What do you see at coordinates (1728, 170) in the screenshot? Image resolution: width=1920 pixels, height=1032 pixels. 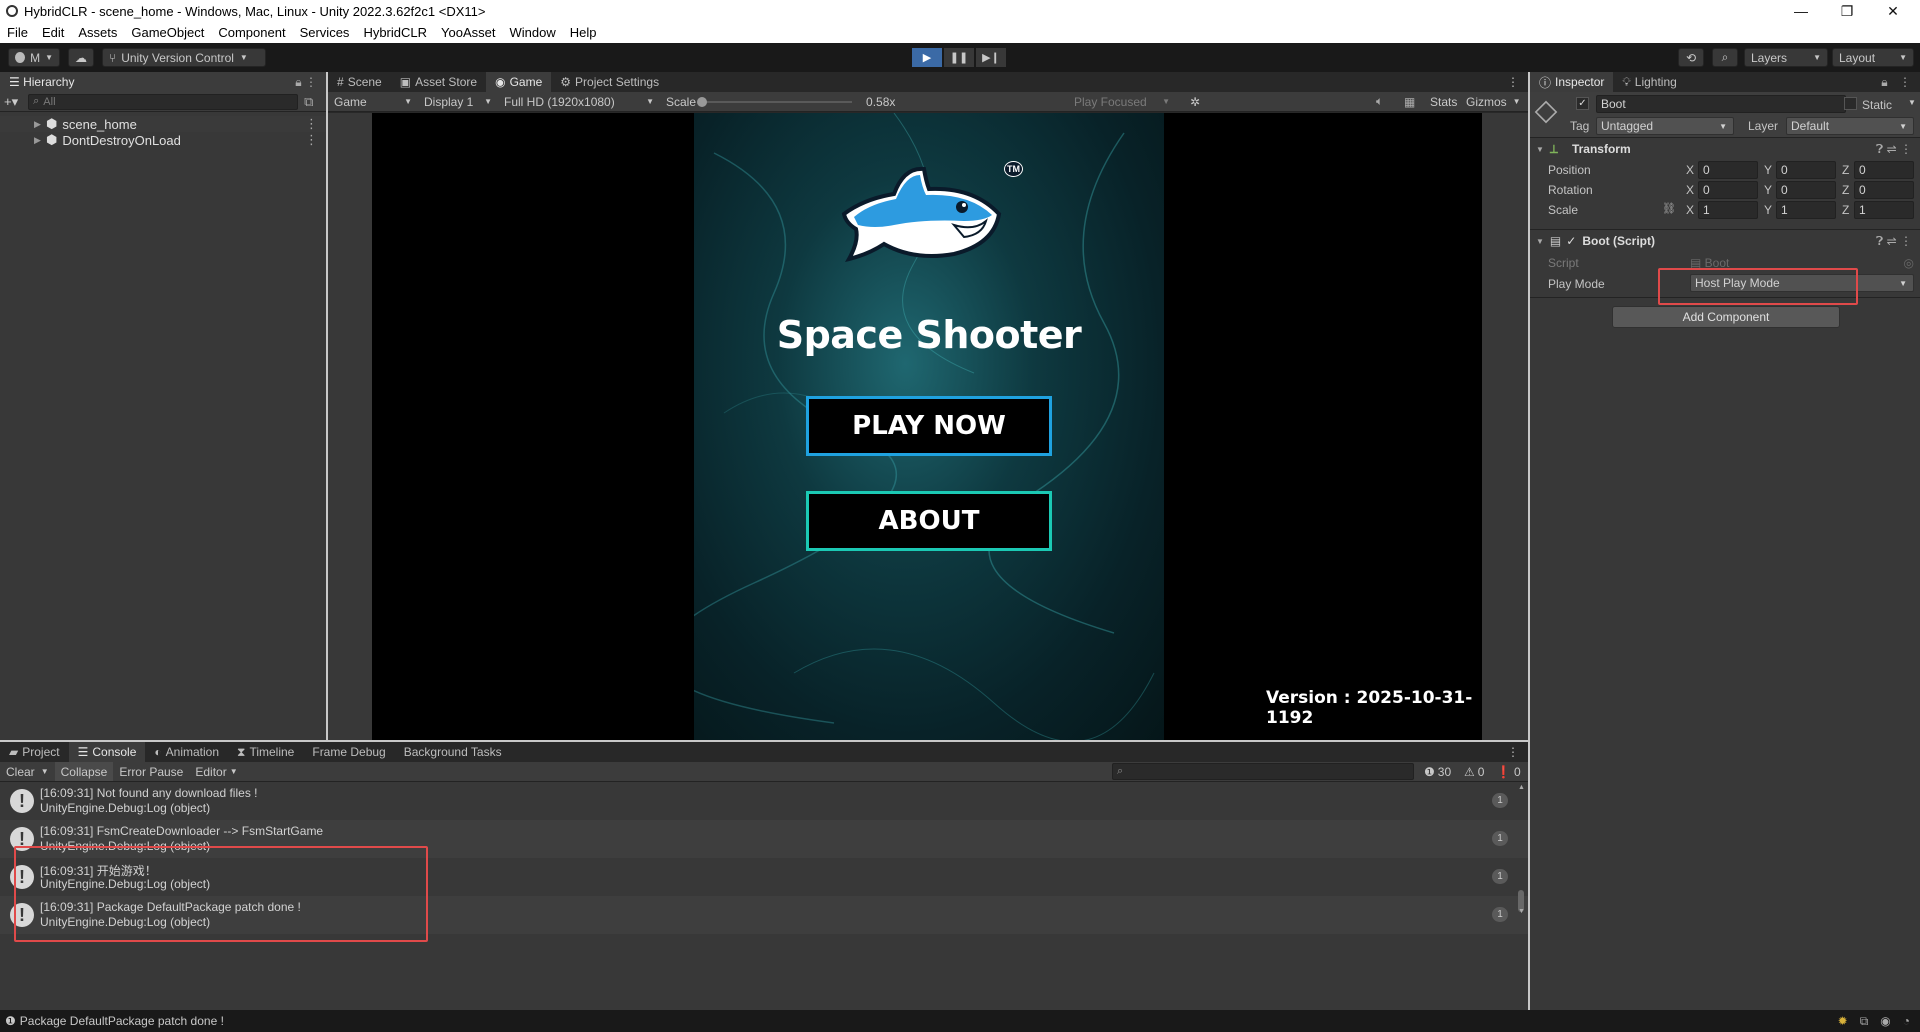 I see `position-x-field: 0` at bounding box center [1728, 170].